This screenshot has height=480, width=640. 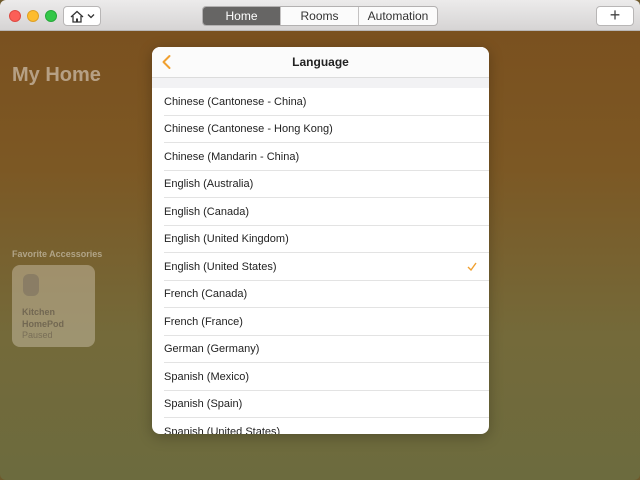 What do you see at coordinates (398, 16) in the screenshot?
I see `tab-automation: Automation` at bounding box center [398, 16].